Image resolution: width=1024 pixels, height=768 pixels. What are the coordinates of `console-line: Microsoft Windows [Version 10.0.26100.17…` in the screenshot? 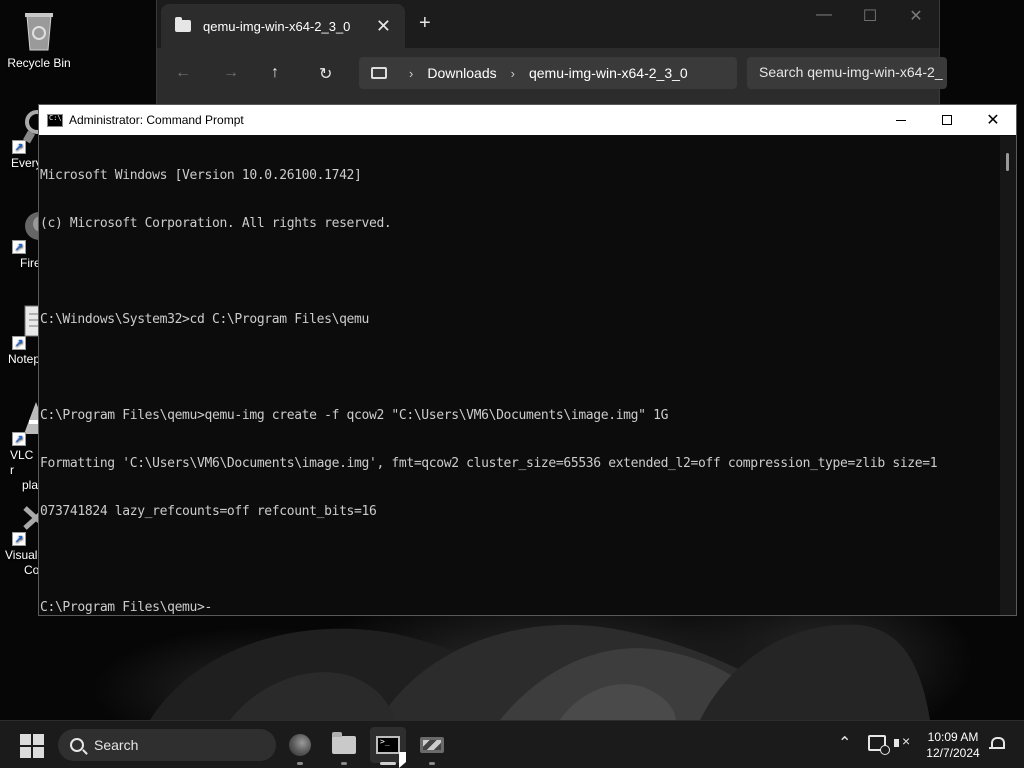 It's located at (201, 175).